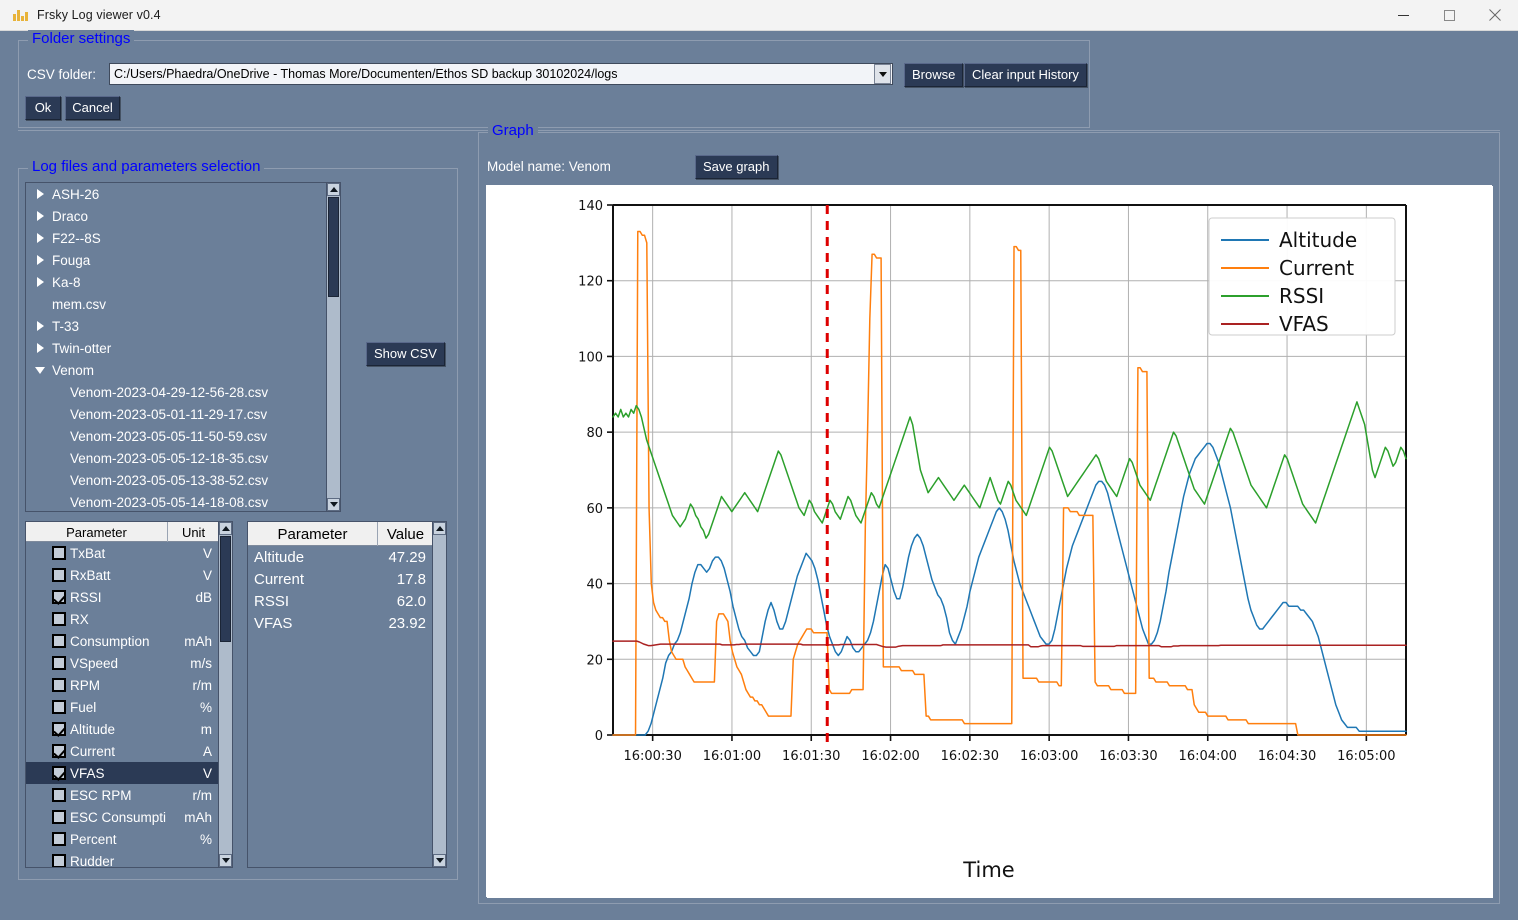 The width and height of the screenshot is (1518, 920). I want to click on table-row: ESC Consumpti mAh, so click(122, 817).